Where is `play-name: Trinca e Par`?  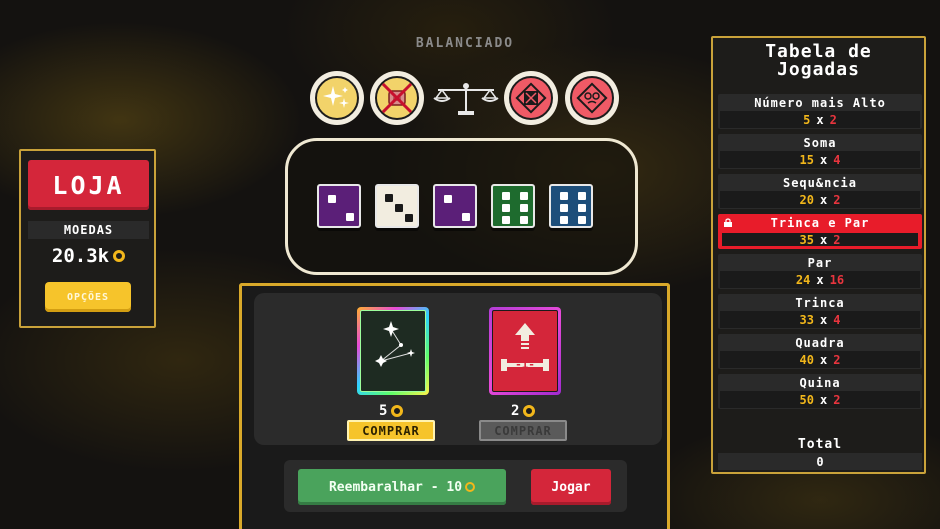
play-name: Trinca e Par is located at coordinates (820, 222).